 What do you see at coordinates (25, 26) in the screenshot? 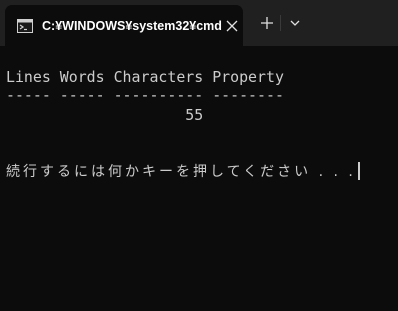
I see `cmd-icon` at bounding box center [25, 26].